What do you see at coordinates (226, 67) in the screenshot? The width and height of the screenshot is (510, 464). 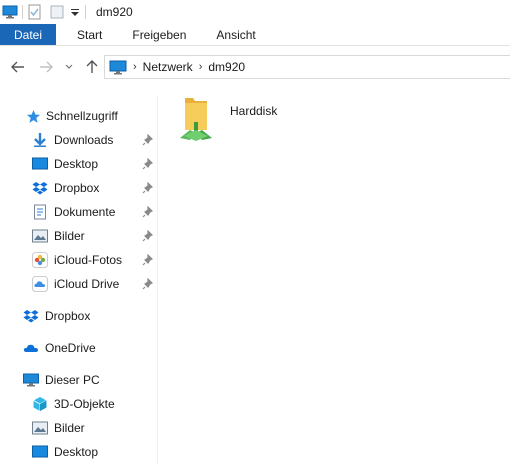 I see `breadcrumb-dm920: dm920` at bounding box center [226, 67].